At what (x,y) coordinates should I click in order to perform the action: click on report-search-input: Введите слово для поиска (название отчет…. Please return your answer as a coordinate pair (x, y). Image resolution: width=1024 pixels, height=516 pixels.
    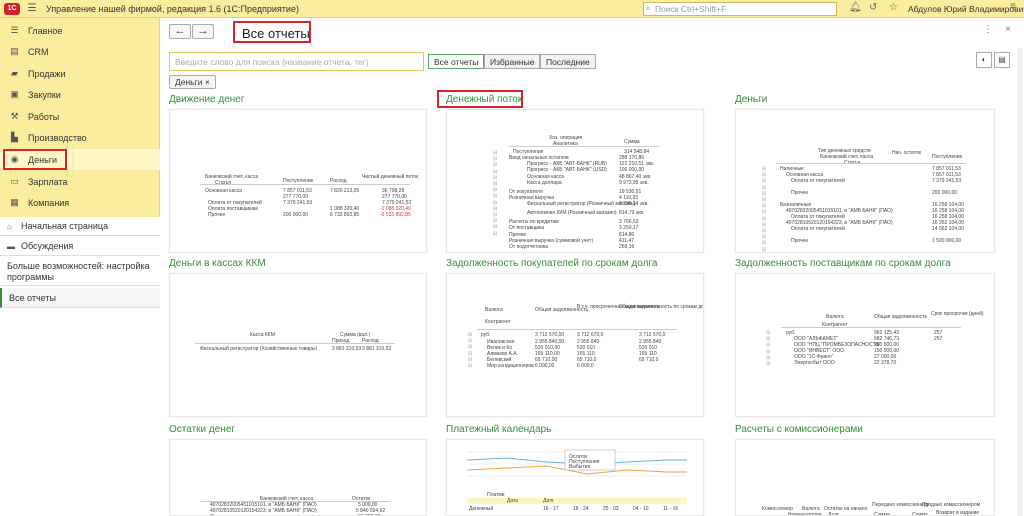
    Looking at the image, I should click on (296, 61).